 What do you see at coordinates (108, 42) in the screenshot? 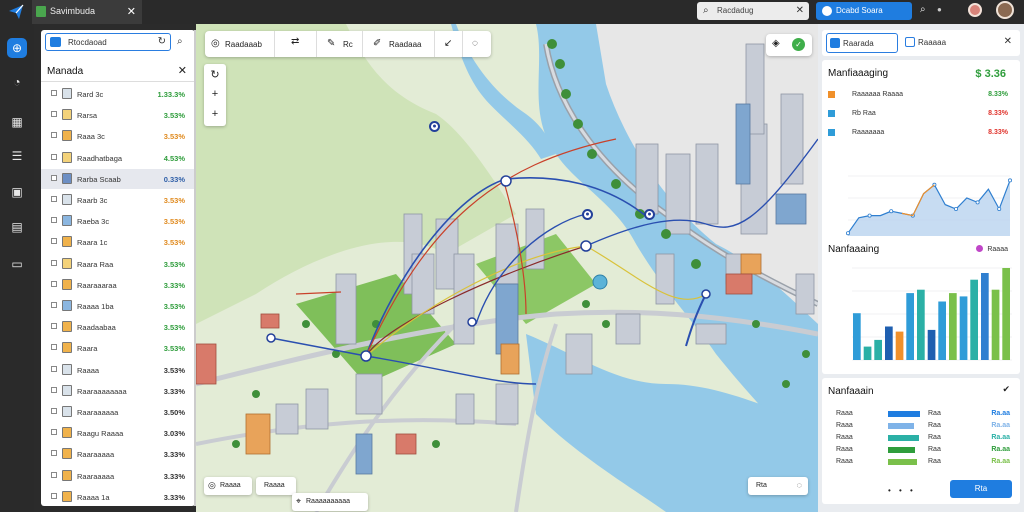
I see `list-search-input: Rtocdaoad ↻` at bounding box center [108, 42].